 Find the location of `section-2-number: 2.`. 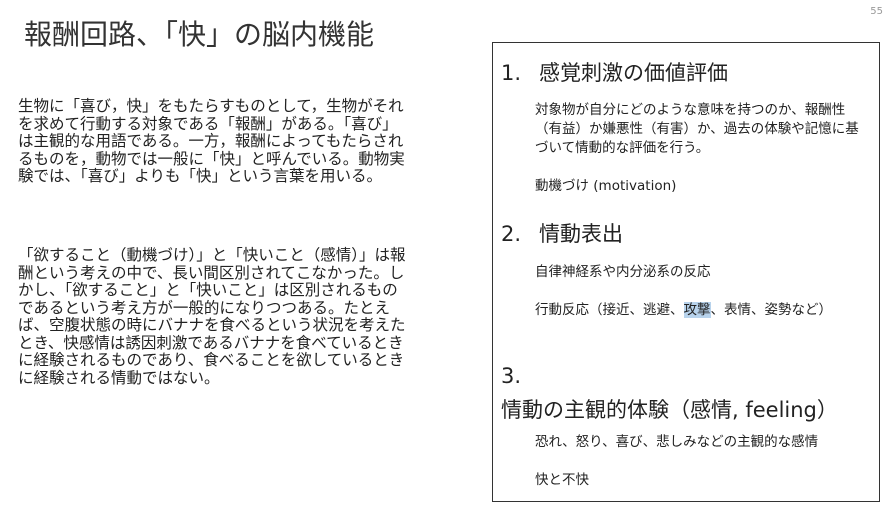

section-2-number: 2. is located at coordinates (511, 234).